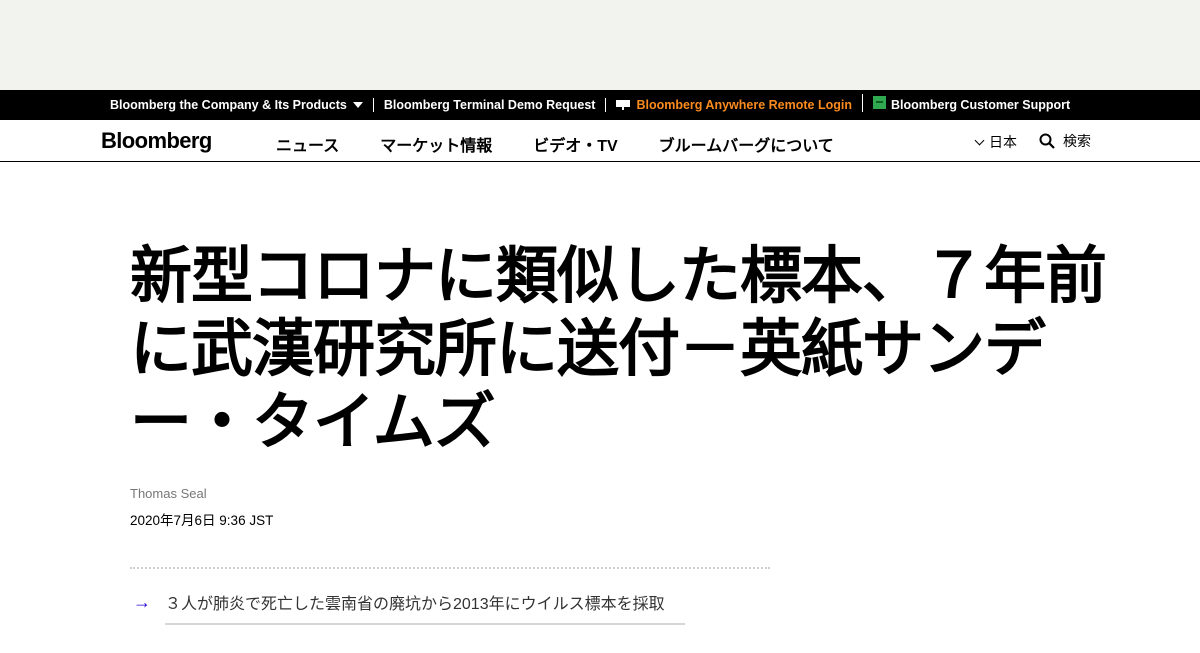 This screenshot has width=1200, height=653. What do you see at coordinates (980, 105) in the screenshot?
I see `customer-support-label: Bloomberg Customer Support` at bounding box center [980, 105].